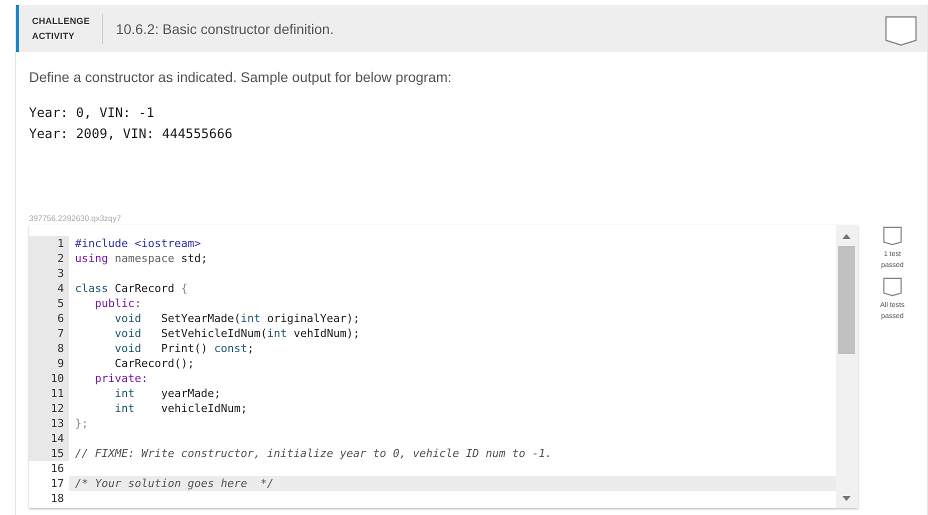  I want to click on code-line: using namespace std;, so click(141, 258).